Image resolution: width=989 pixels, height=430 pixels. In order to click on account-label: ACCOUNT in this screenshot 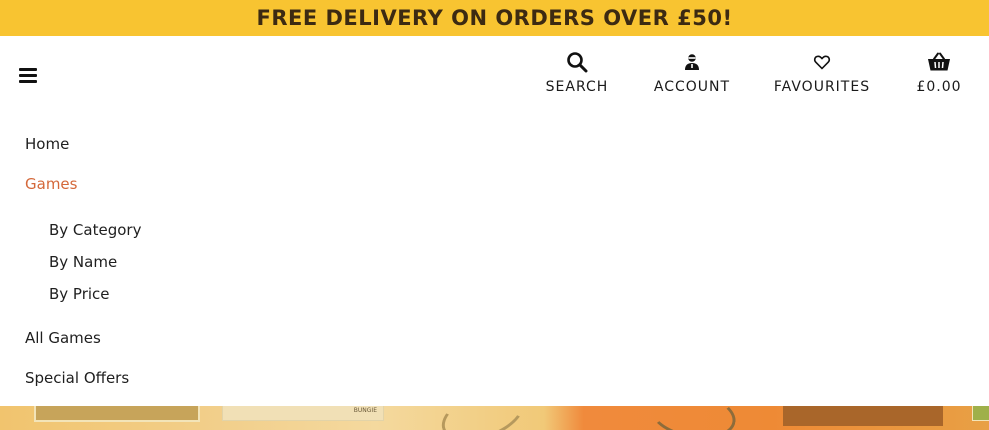, I will do `click(692, 87)`.